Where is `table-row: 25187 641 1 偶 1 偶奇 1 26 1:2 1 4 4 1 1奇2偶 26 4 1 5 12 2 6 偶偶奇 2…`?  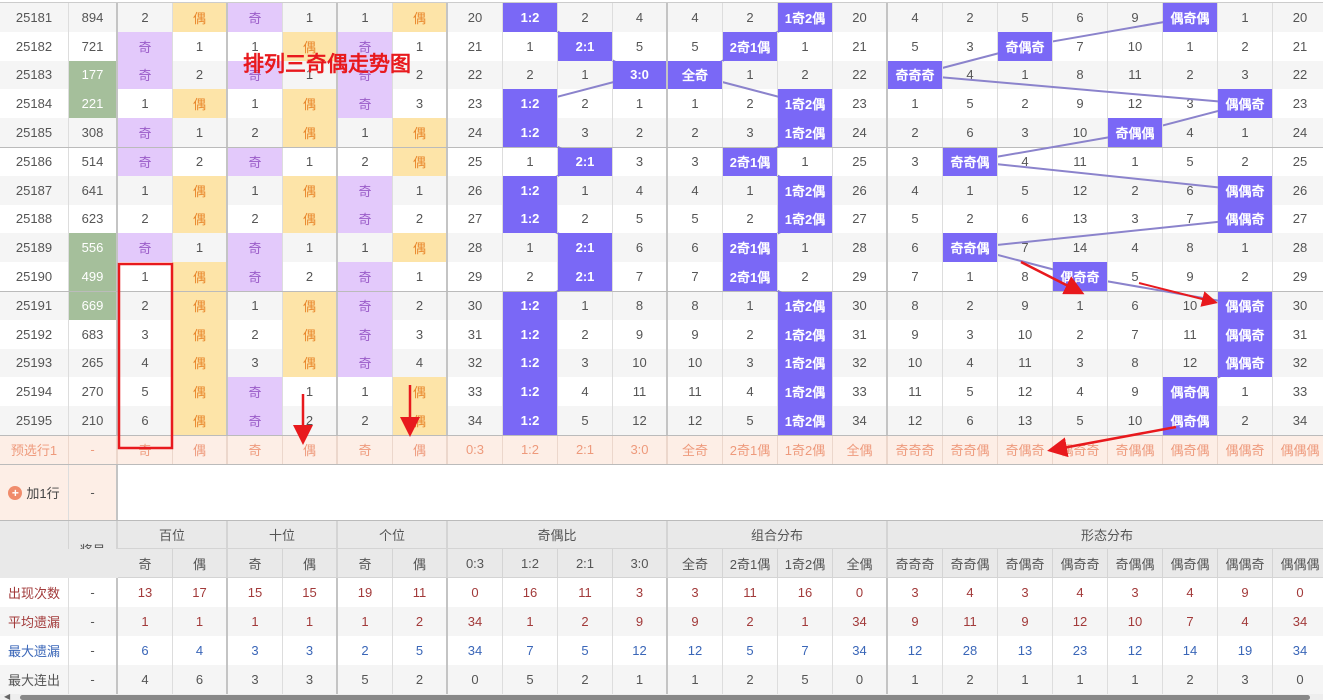 table-row: 25187 641 1 偶 1 偶奇 1 26 1:2 1 4 4 1 1奇2偶 26 4 1 5 12 2 6 偶偶奇 2… is located at coordinates (661, 190).